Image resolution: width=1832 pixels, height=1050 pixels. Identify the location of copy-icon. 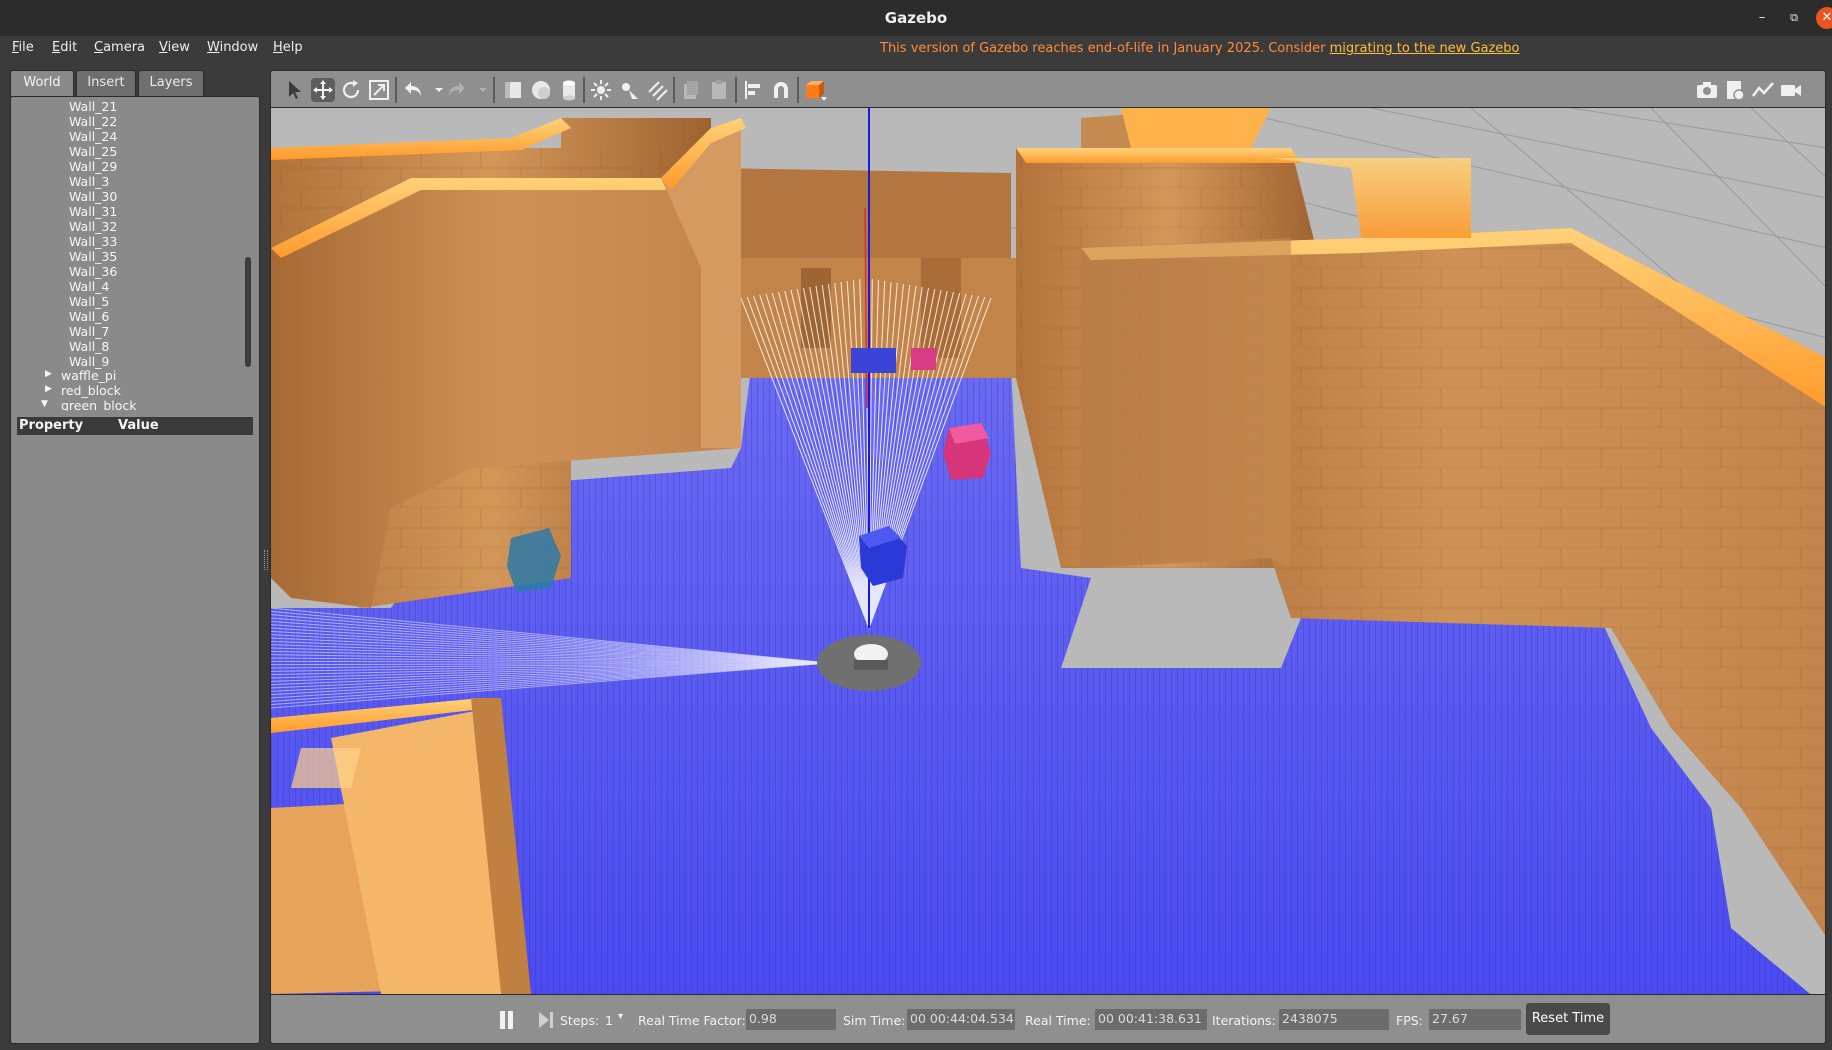
(691, 90).